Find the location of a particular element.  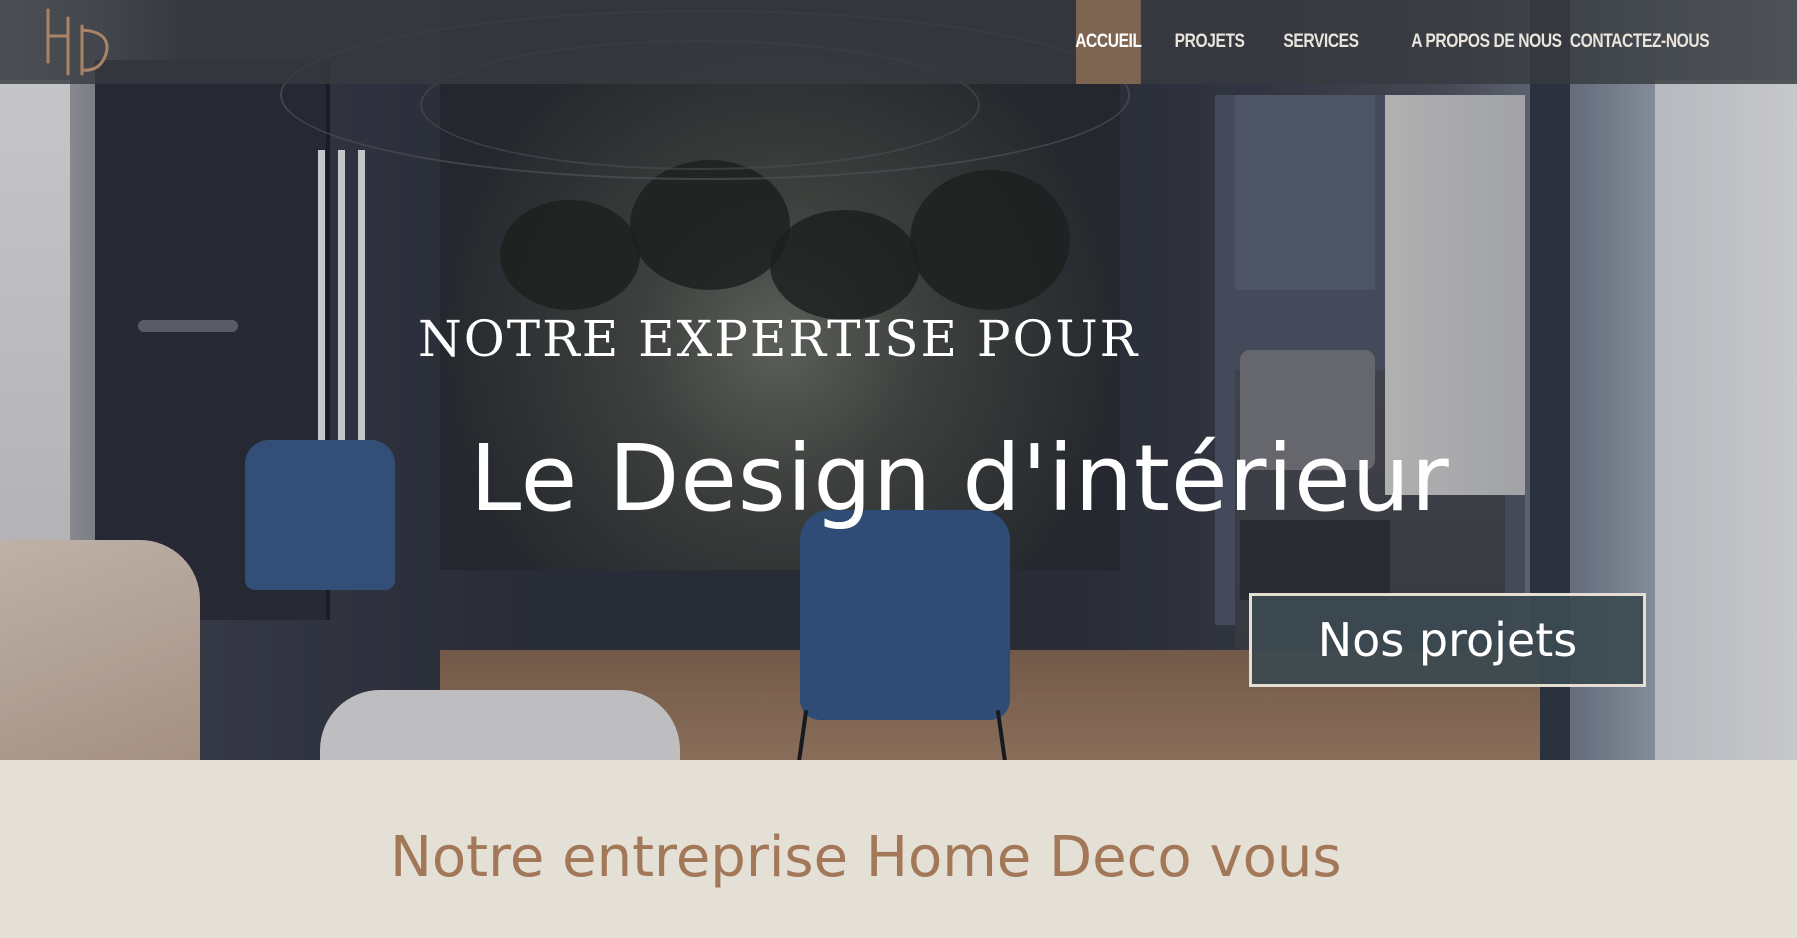

nav-a-propos: A PROPOS DE NOUS is located at coordinates (1473, 42).